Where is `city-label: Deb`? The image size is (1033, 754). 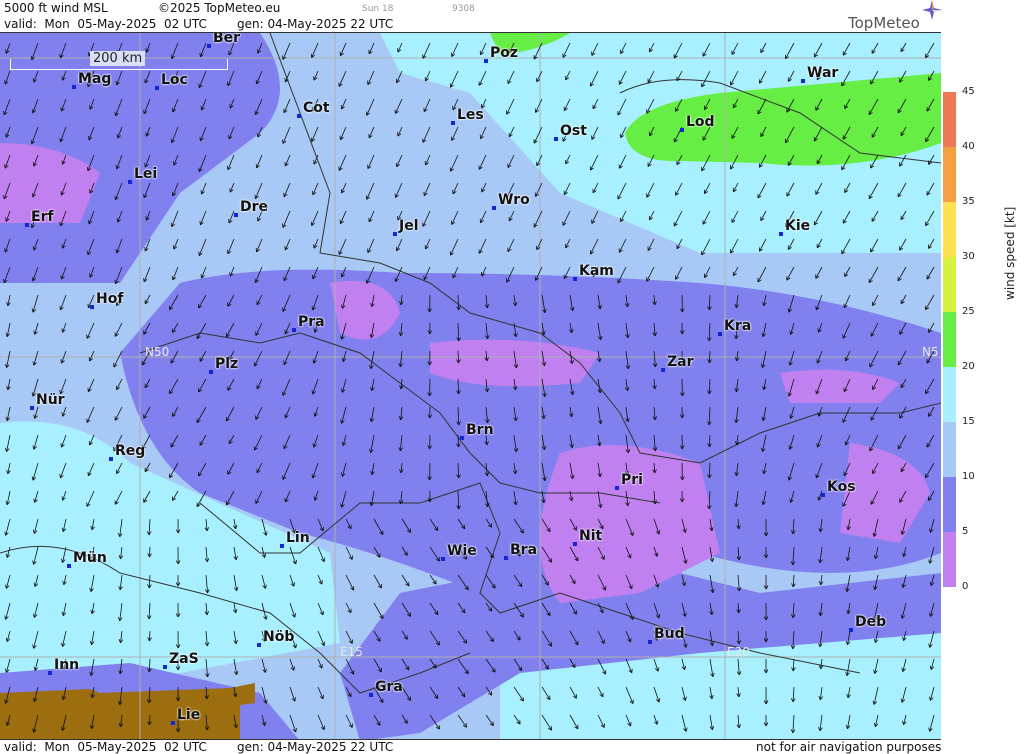
city-label: Deb is located at coordinates (870, 622).